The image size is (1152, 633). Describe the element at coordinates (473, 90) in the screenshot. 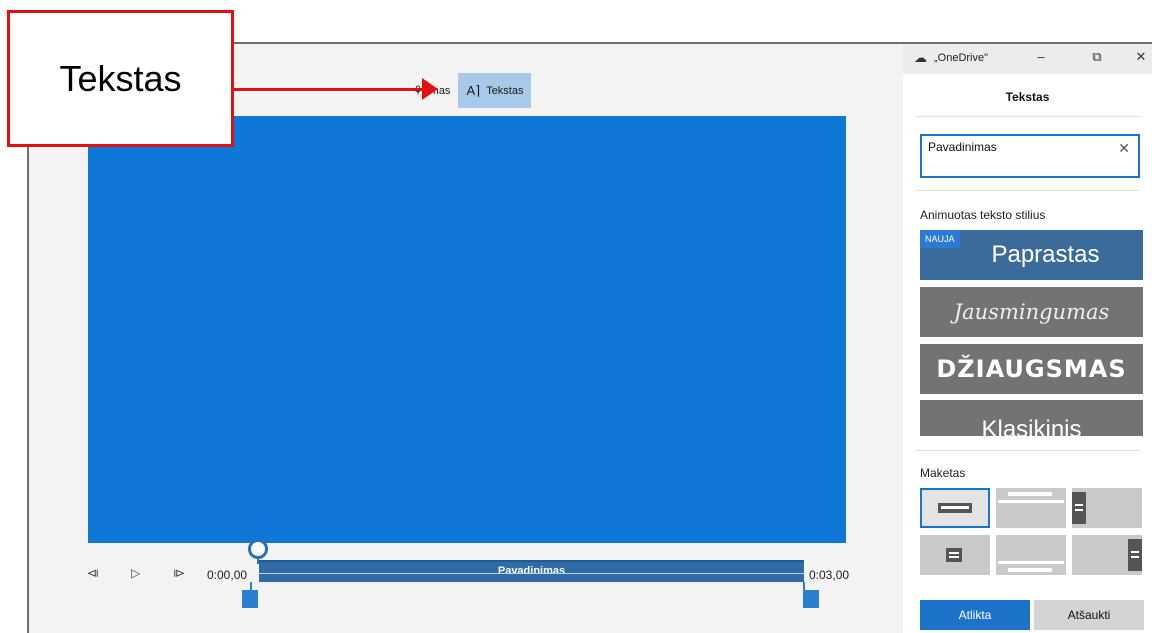

I see `text-icon: A⌉` at that location.